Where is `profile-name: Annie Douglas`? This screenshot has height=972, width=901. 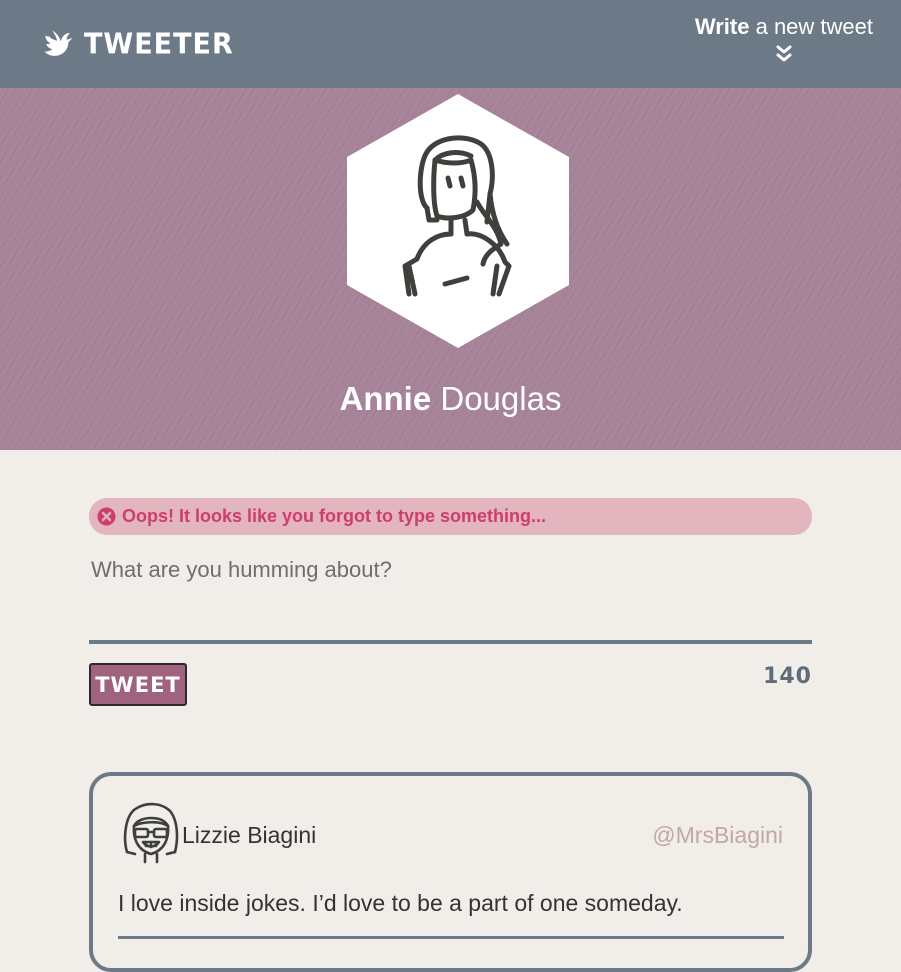
profile-name: Annie Douglas is located at coordinates (450, 399).